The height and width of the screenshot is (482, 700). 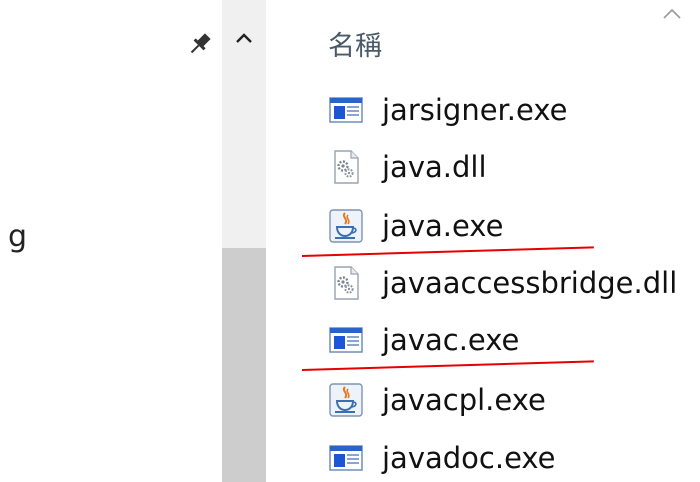 I want to click on file-row: javac.exe, so click(x=423, y=340).